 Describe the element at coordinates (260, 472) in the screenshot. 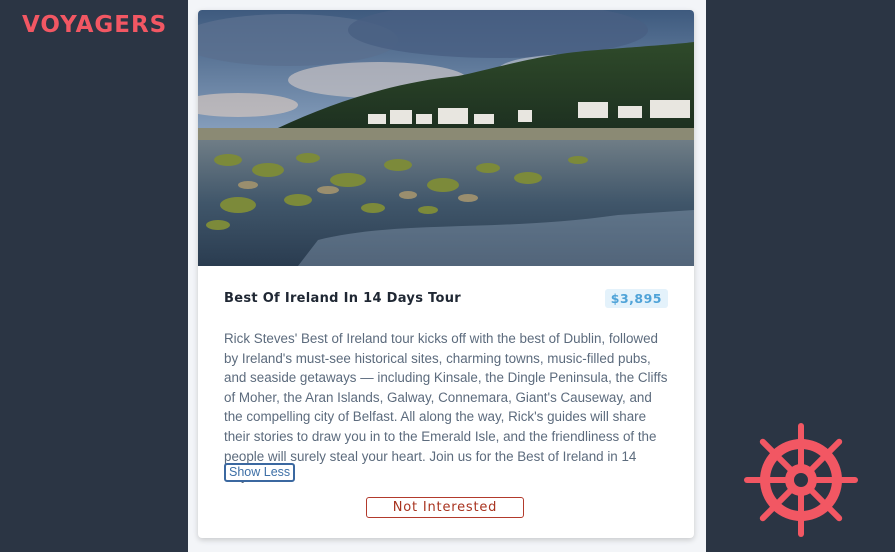

I see `show-less-button: Show Less` at that location.